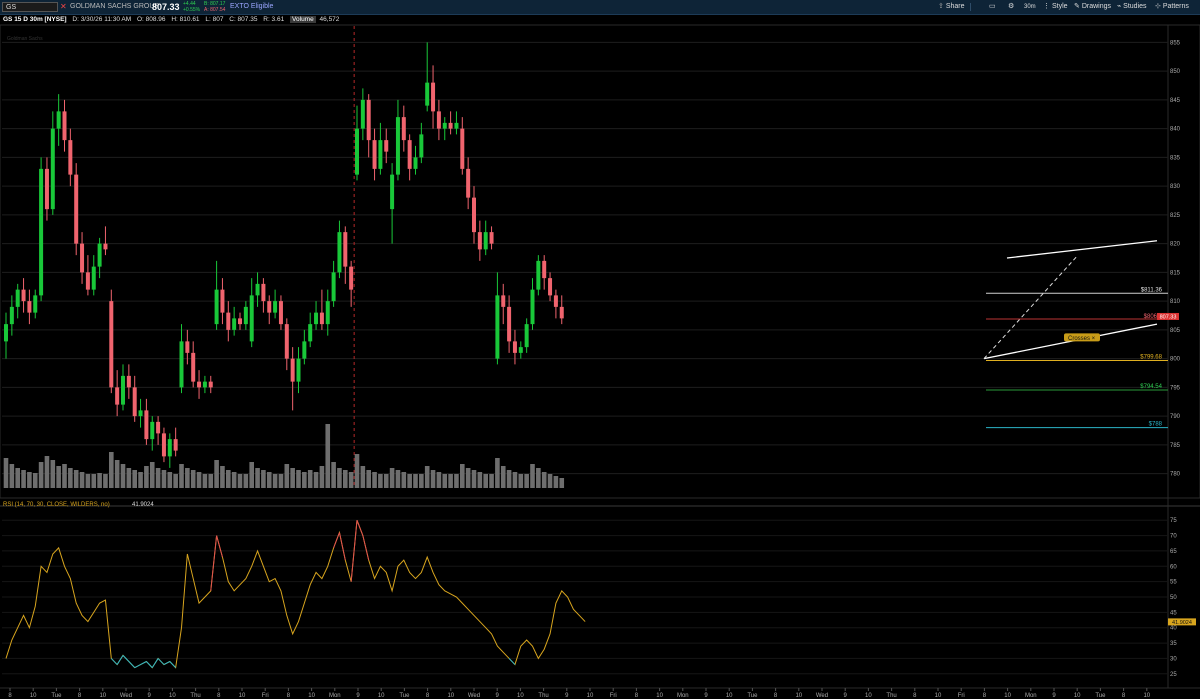  What do you see at coordinates (195, 696) in the screenshot?
I see `time-tick-label: Thu` at bounding box center [195, 696].